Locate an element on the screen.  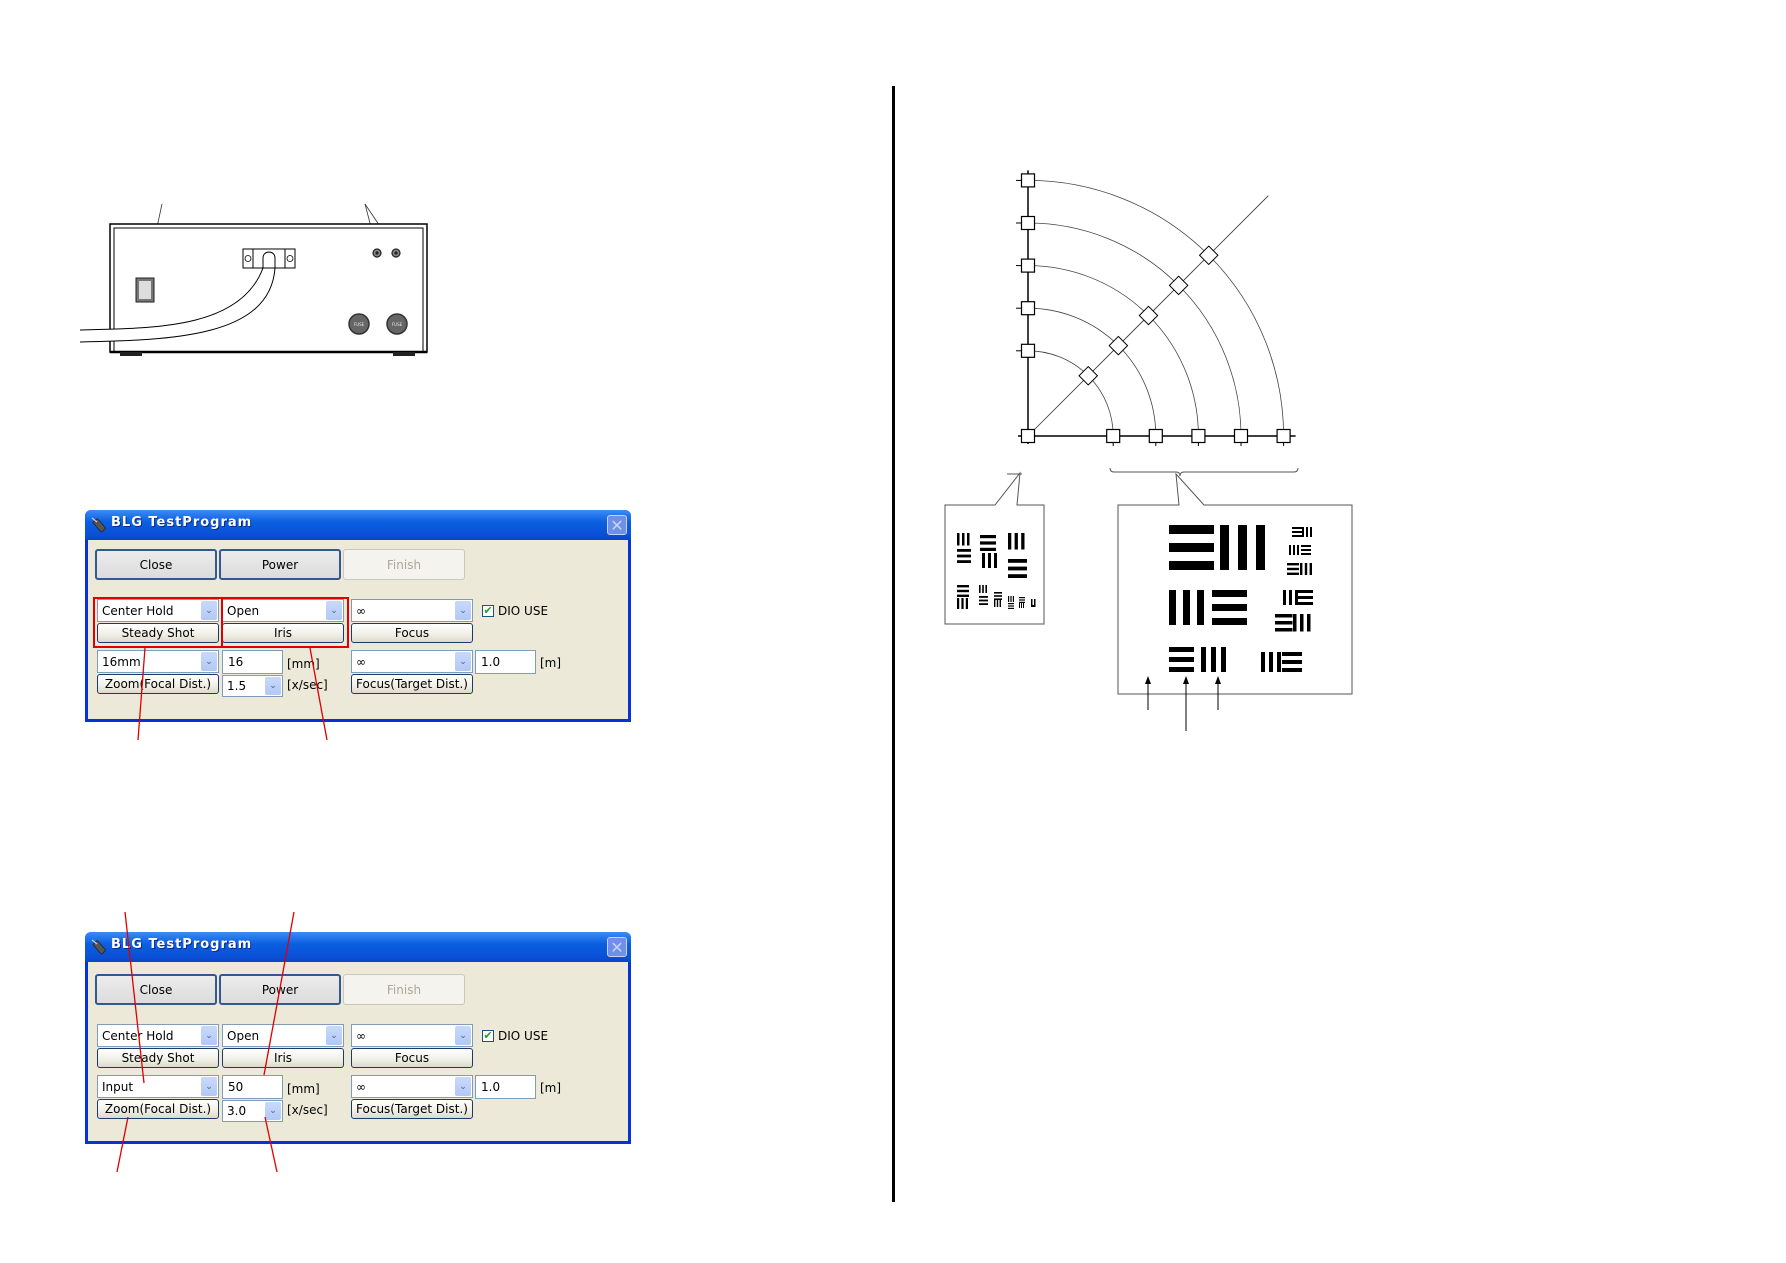
bracket-right is located at coordinates (1204, 472).